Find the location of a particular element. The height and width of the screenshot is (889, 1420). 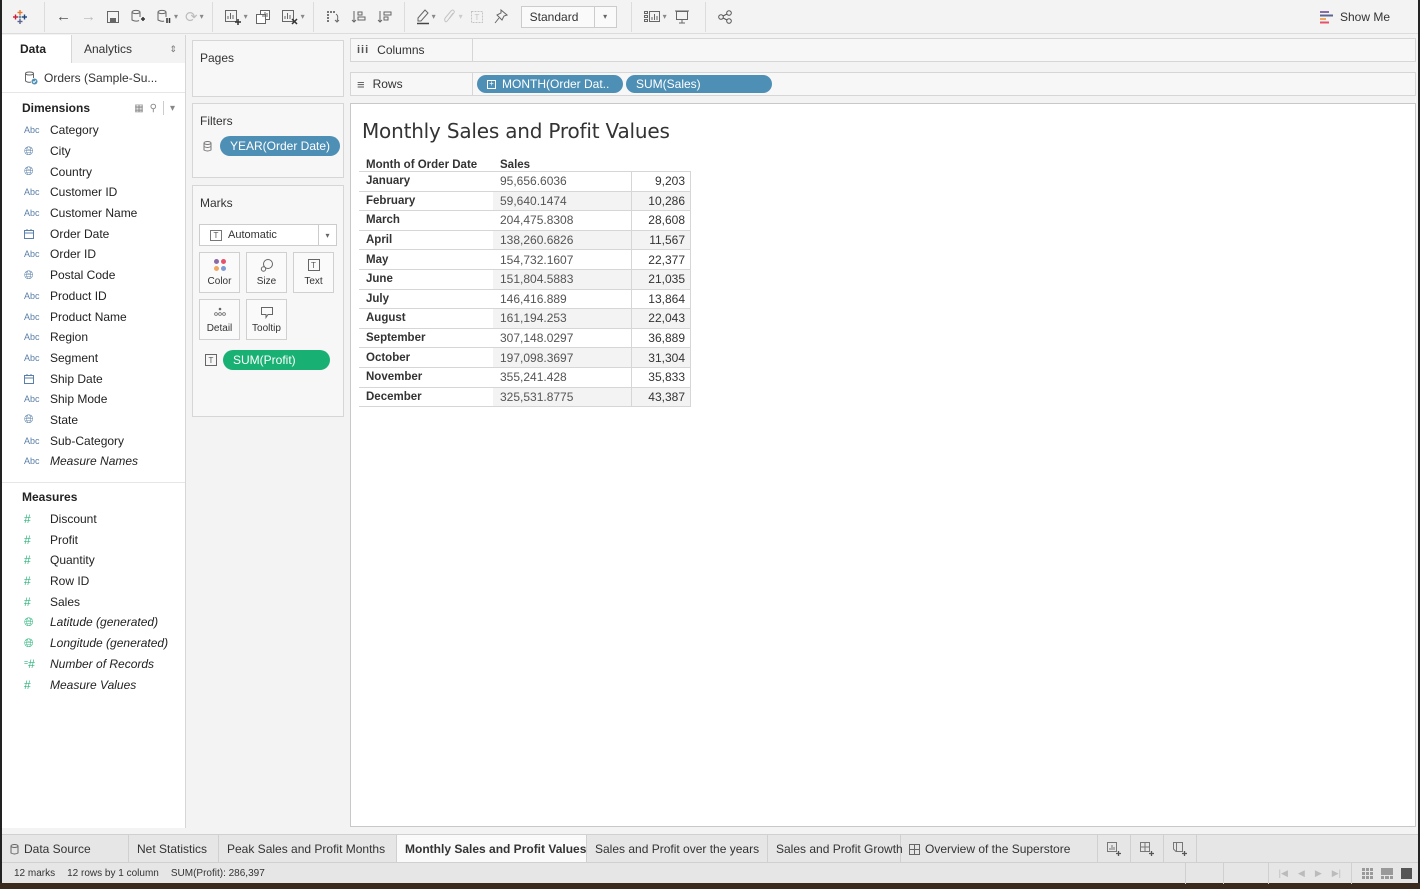

cell-profit: 22,377 is located at coordinates (661, 259).